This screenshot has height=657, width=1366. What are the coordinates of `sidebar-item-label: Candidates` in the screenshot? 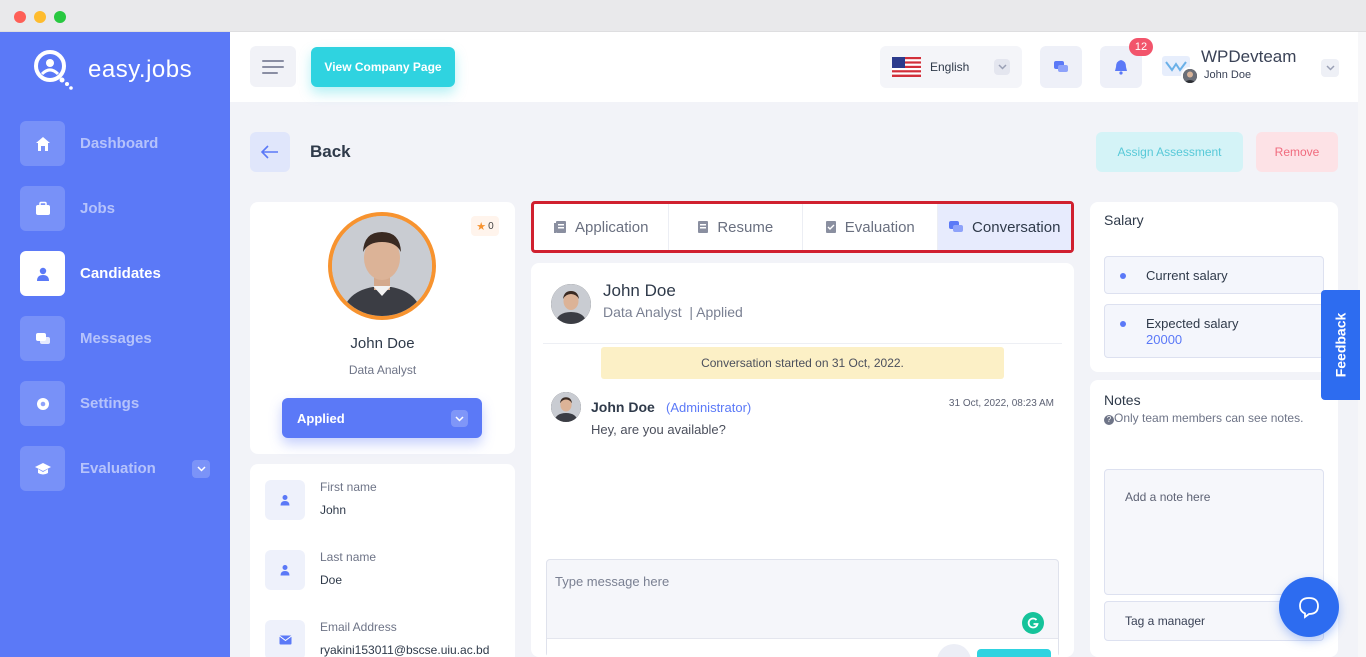 It's located at (120, 273).